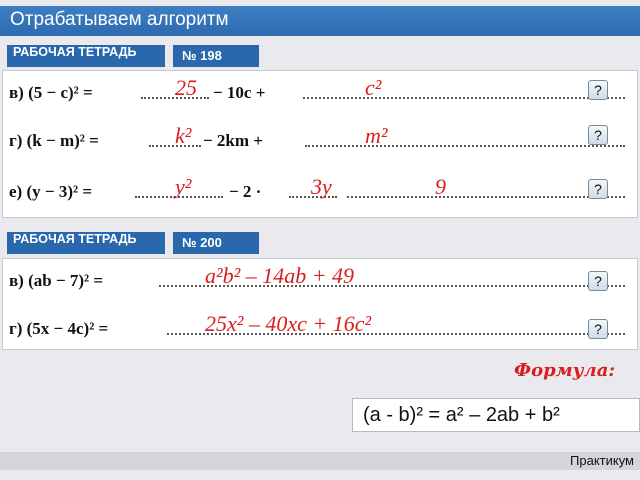 Image resolution: width=640 pixels, height=480 pixels. I want to click on help-button-200-g: ?, so click(598, 329).